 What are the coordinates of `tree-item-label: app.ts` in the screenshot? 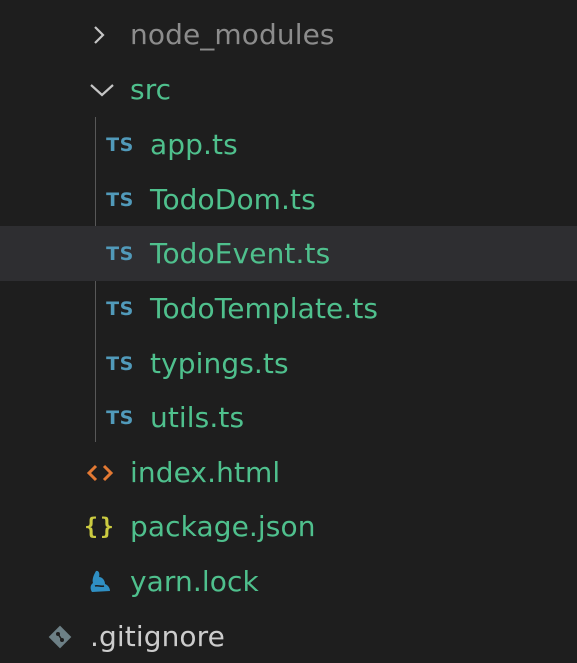 It's located at (194, 144).